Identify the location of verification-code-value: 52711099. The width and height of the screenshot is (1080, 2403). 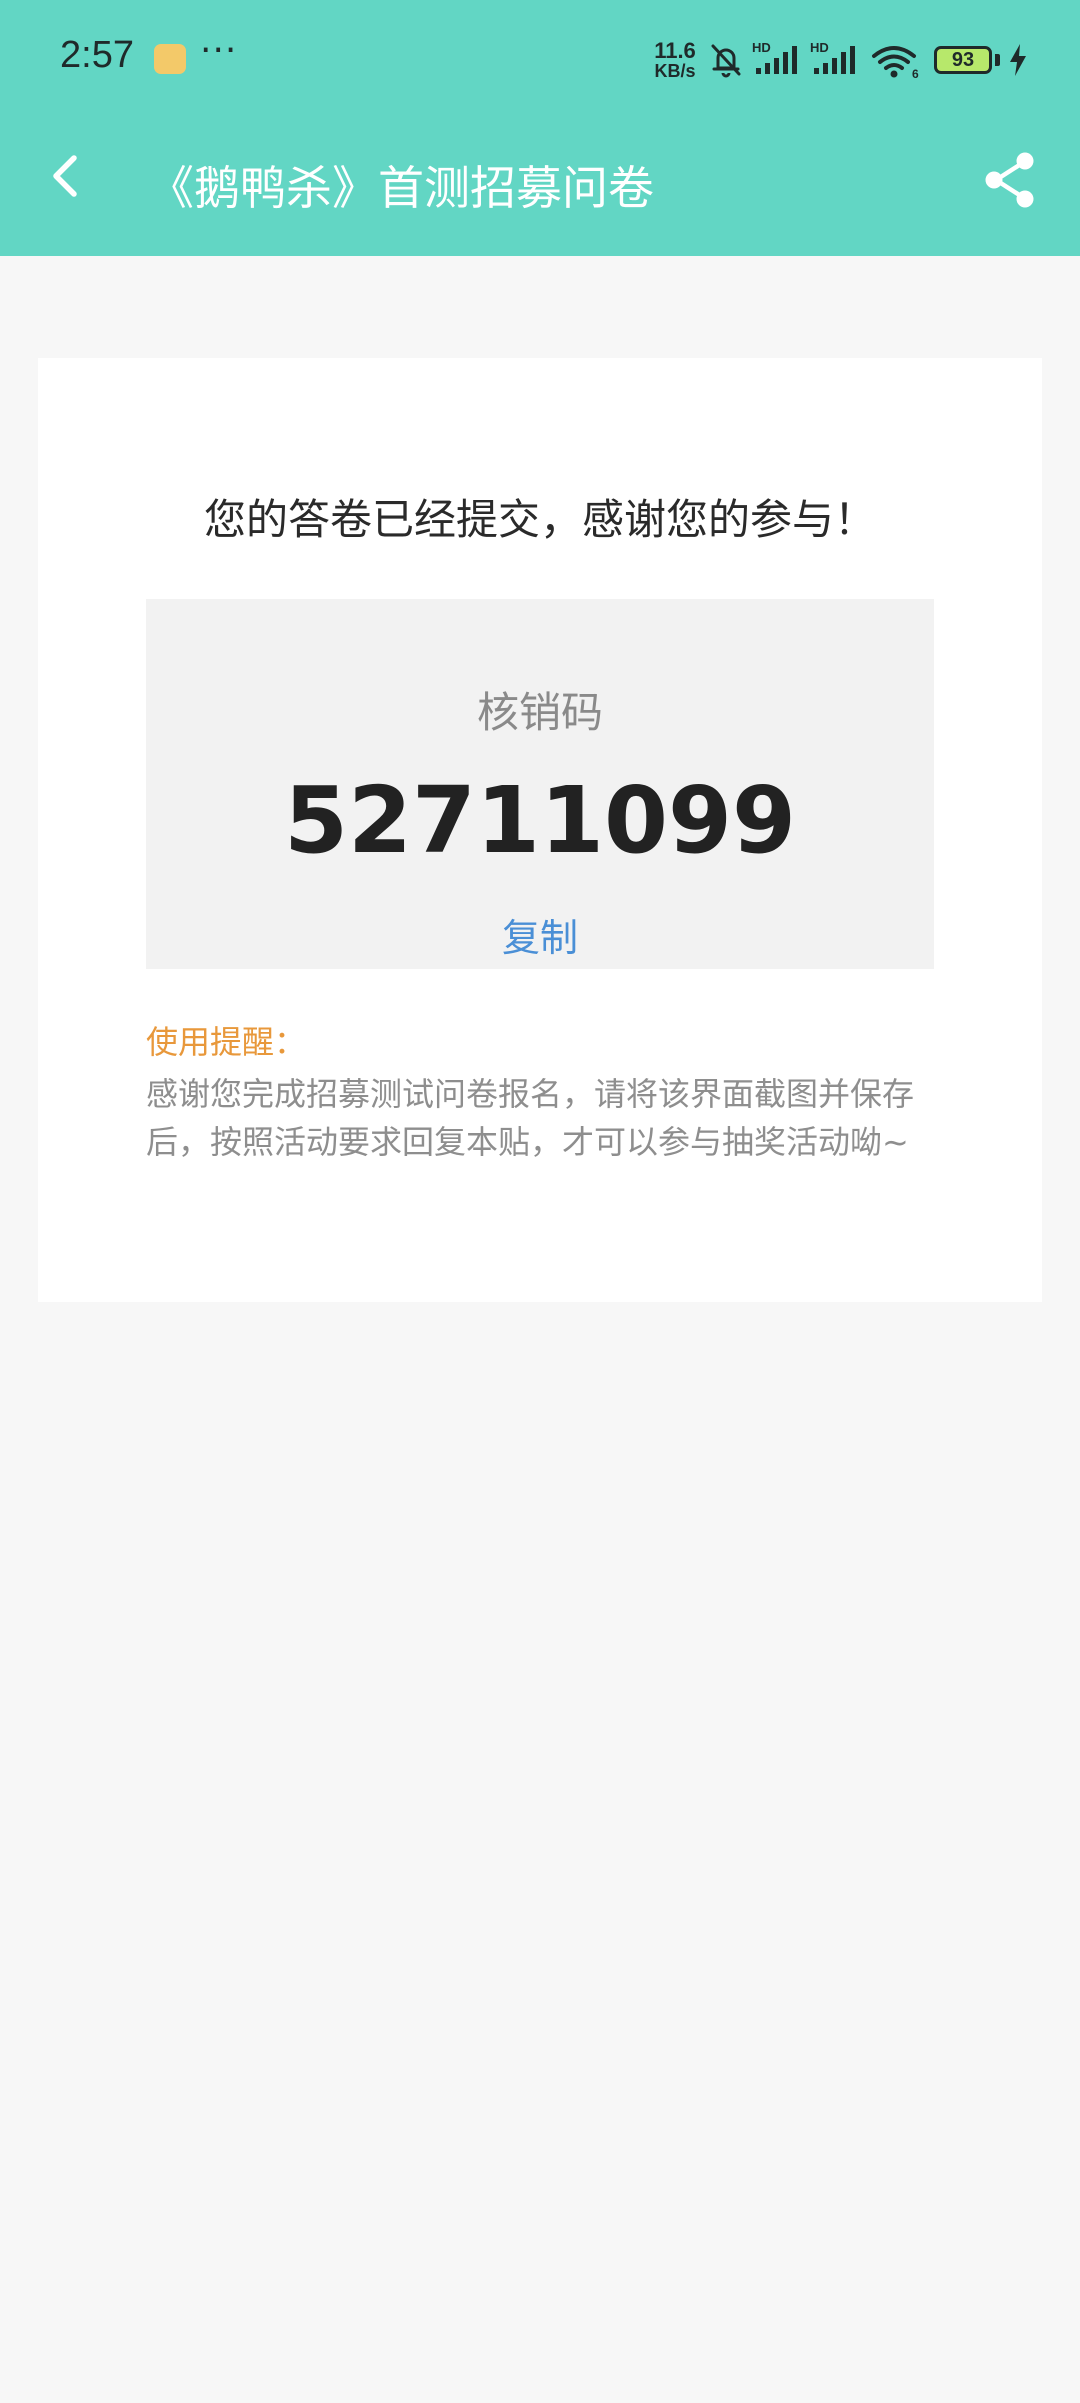
(540, 820).